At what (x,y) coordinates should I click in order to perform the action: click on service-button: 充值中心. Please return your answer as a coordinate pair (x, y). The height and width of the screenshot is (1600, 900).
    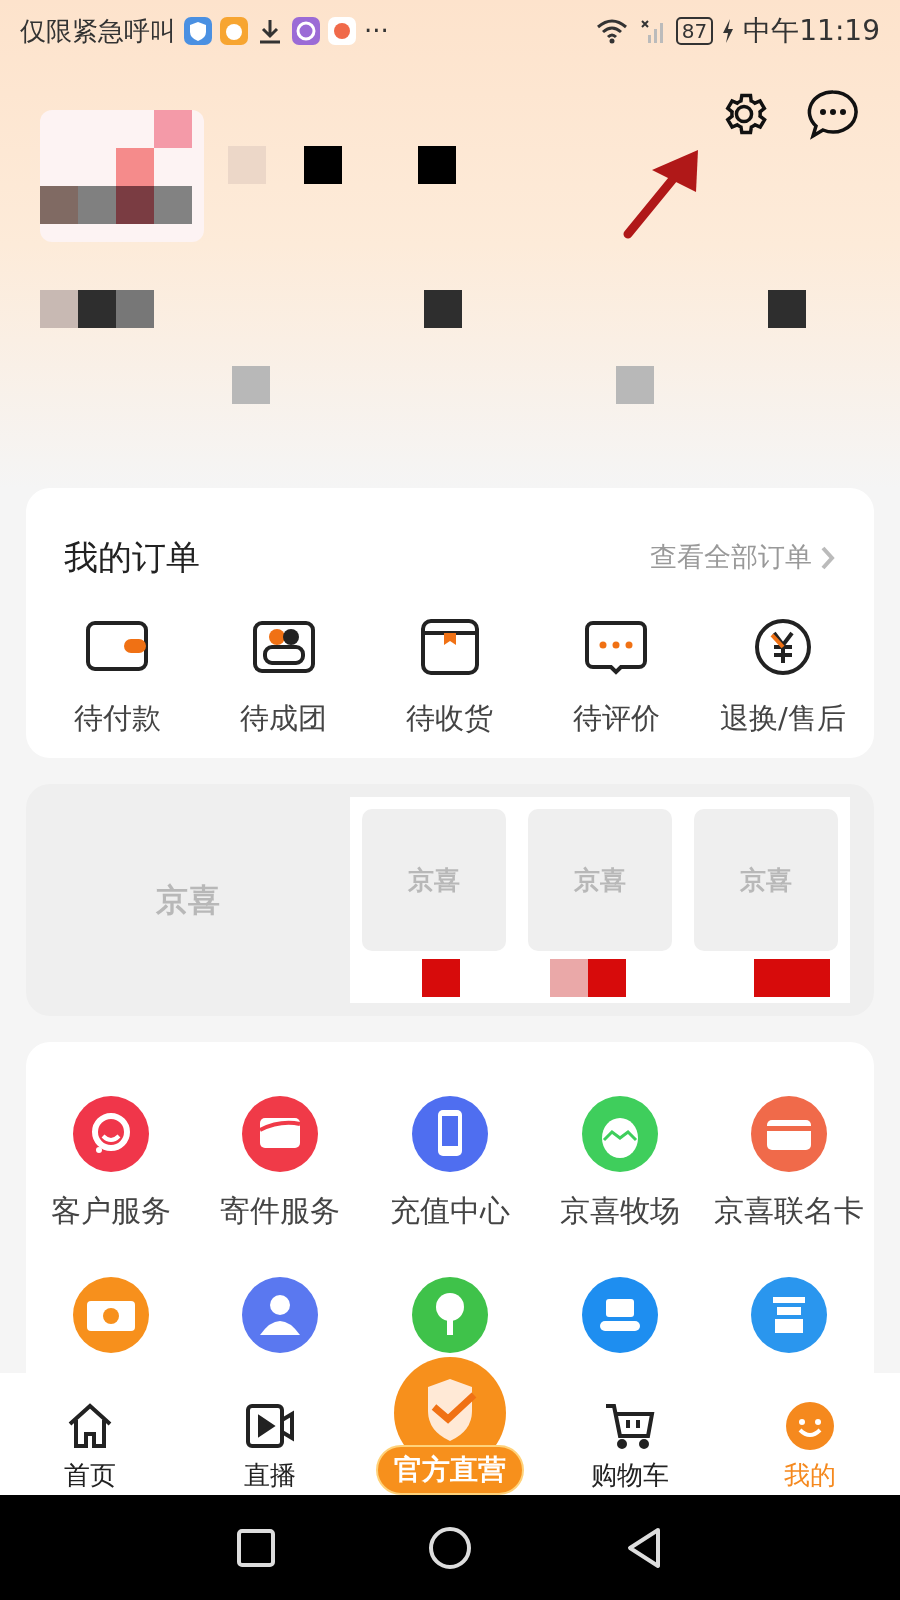
    Looking at the image, I should click on (450, 1164).